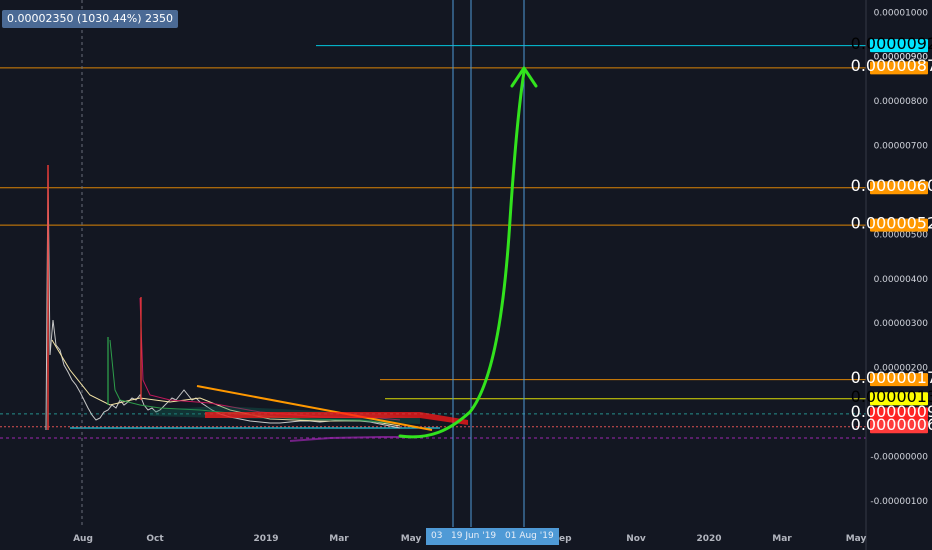 The width and height of the screenshot is (932, 550). What do you see at coordinates (90, 19) in the screenshot?
I see `price-info-box: 0.00002350 (1030.44%) 2350` at bounding box center [90, 19].